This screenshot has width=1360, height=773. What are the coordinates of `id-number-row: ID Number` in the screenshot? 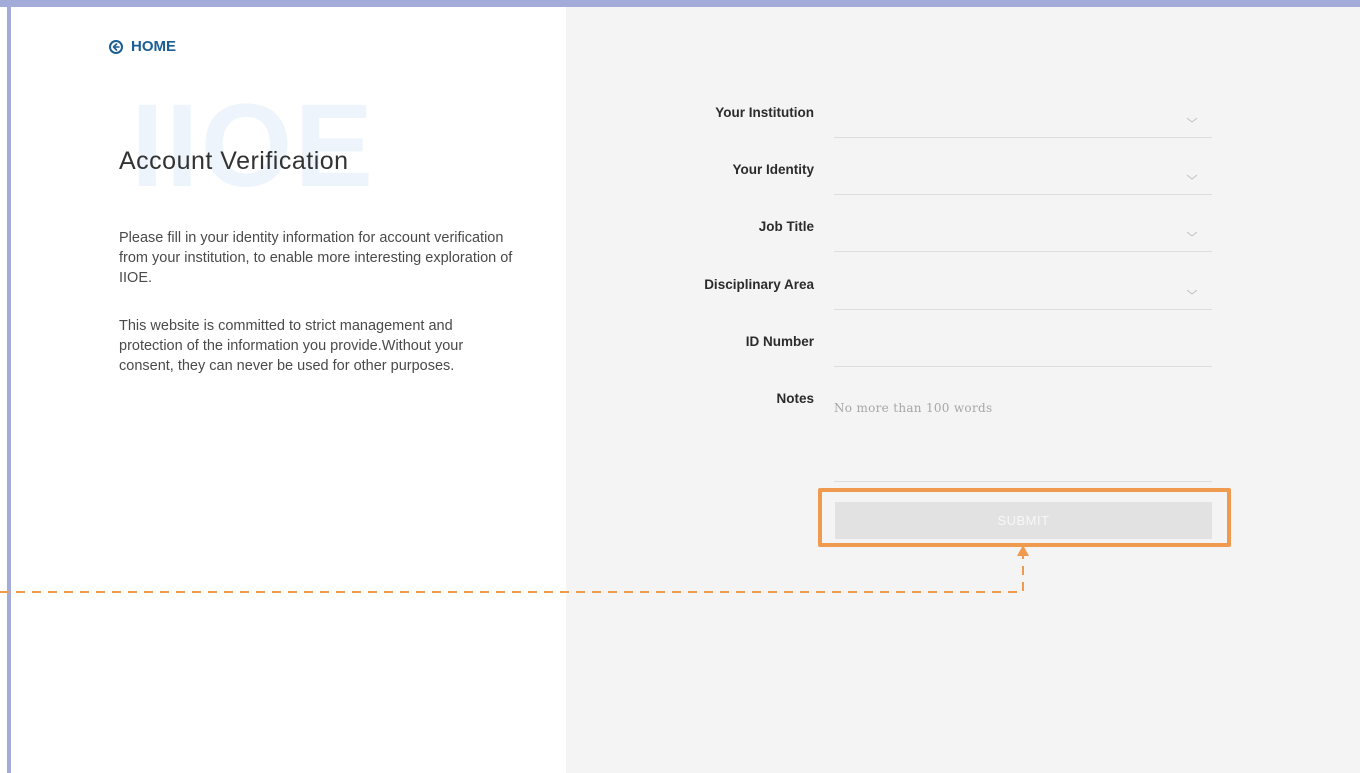 It's located at (963, 362).